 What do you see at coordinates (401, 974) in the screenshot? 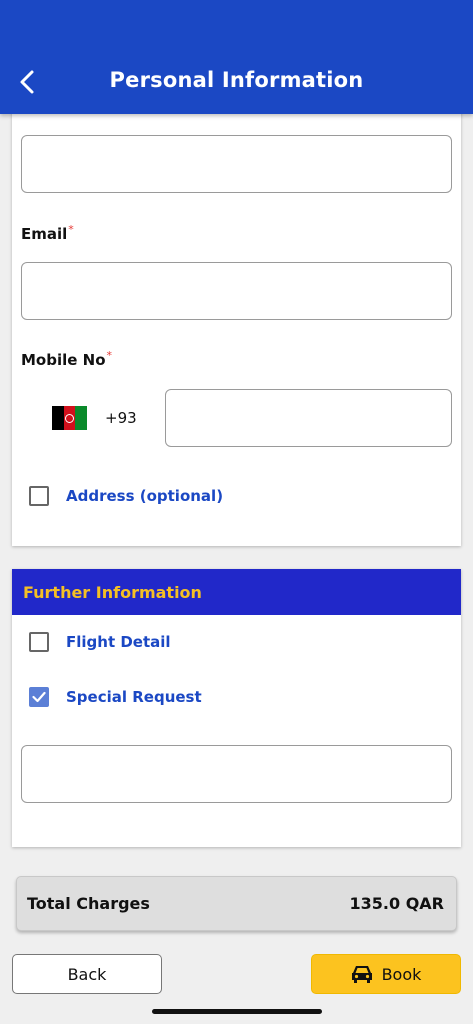
I see `book-button-label: Book` at bounding box center [401, 974].